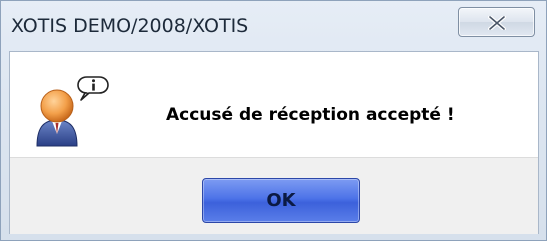 The width and height of the screenshot is (547, 241). I want to click on message-text: Accusé de réception accepté !, so click(310, 115).